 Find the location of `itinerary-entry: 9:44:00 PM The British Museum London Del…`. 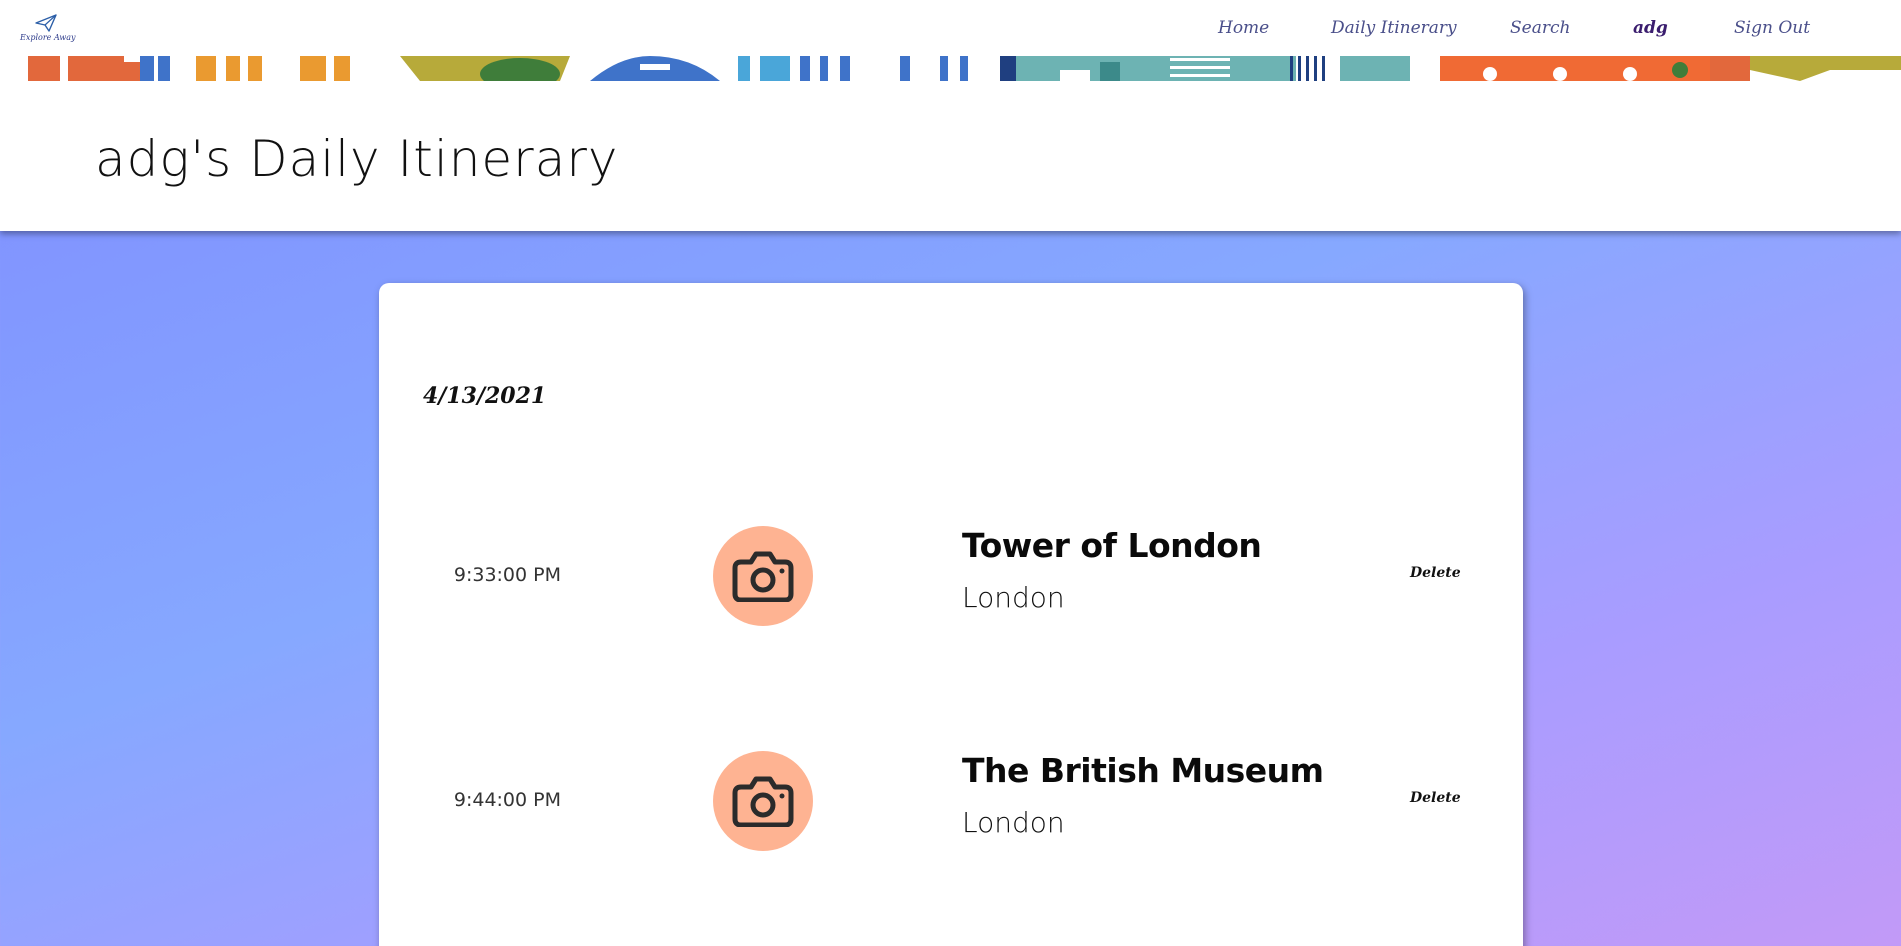

itinerary-entry: 9:44:00 PM The British Museum London Del… is located at coordinates (951, 801).